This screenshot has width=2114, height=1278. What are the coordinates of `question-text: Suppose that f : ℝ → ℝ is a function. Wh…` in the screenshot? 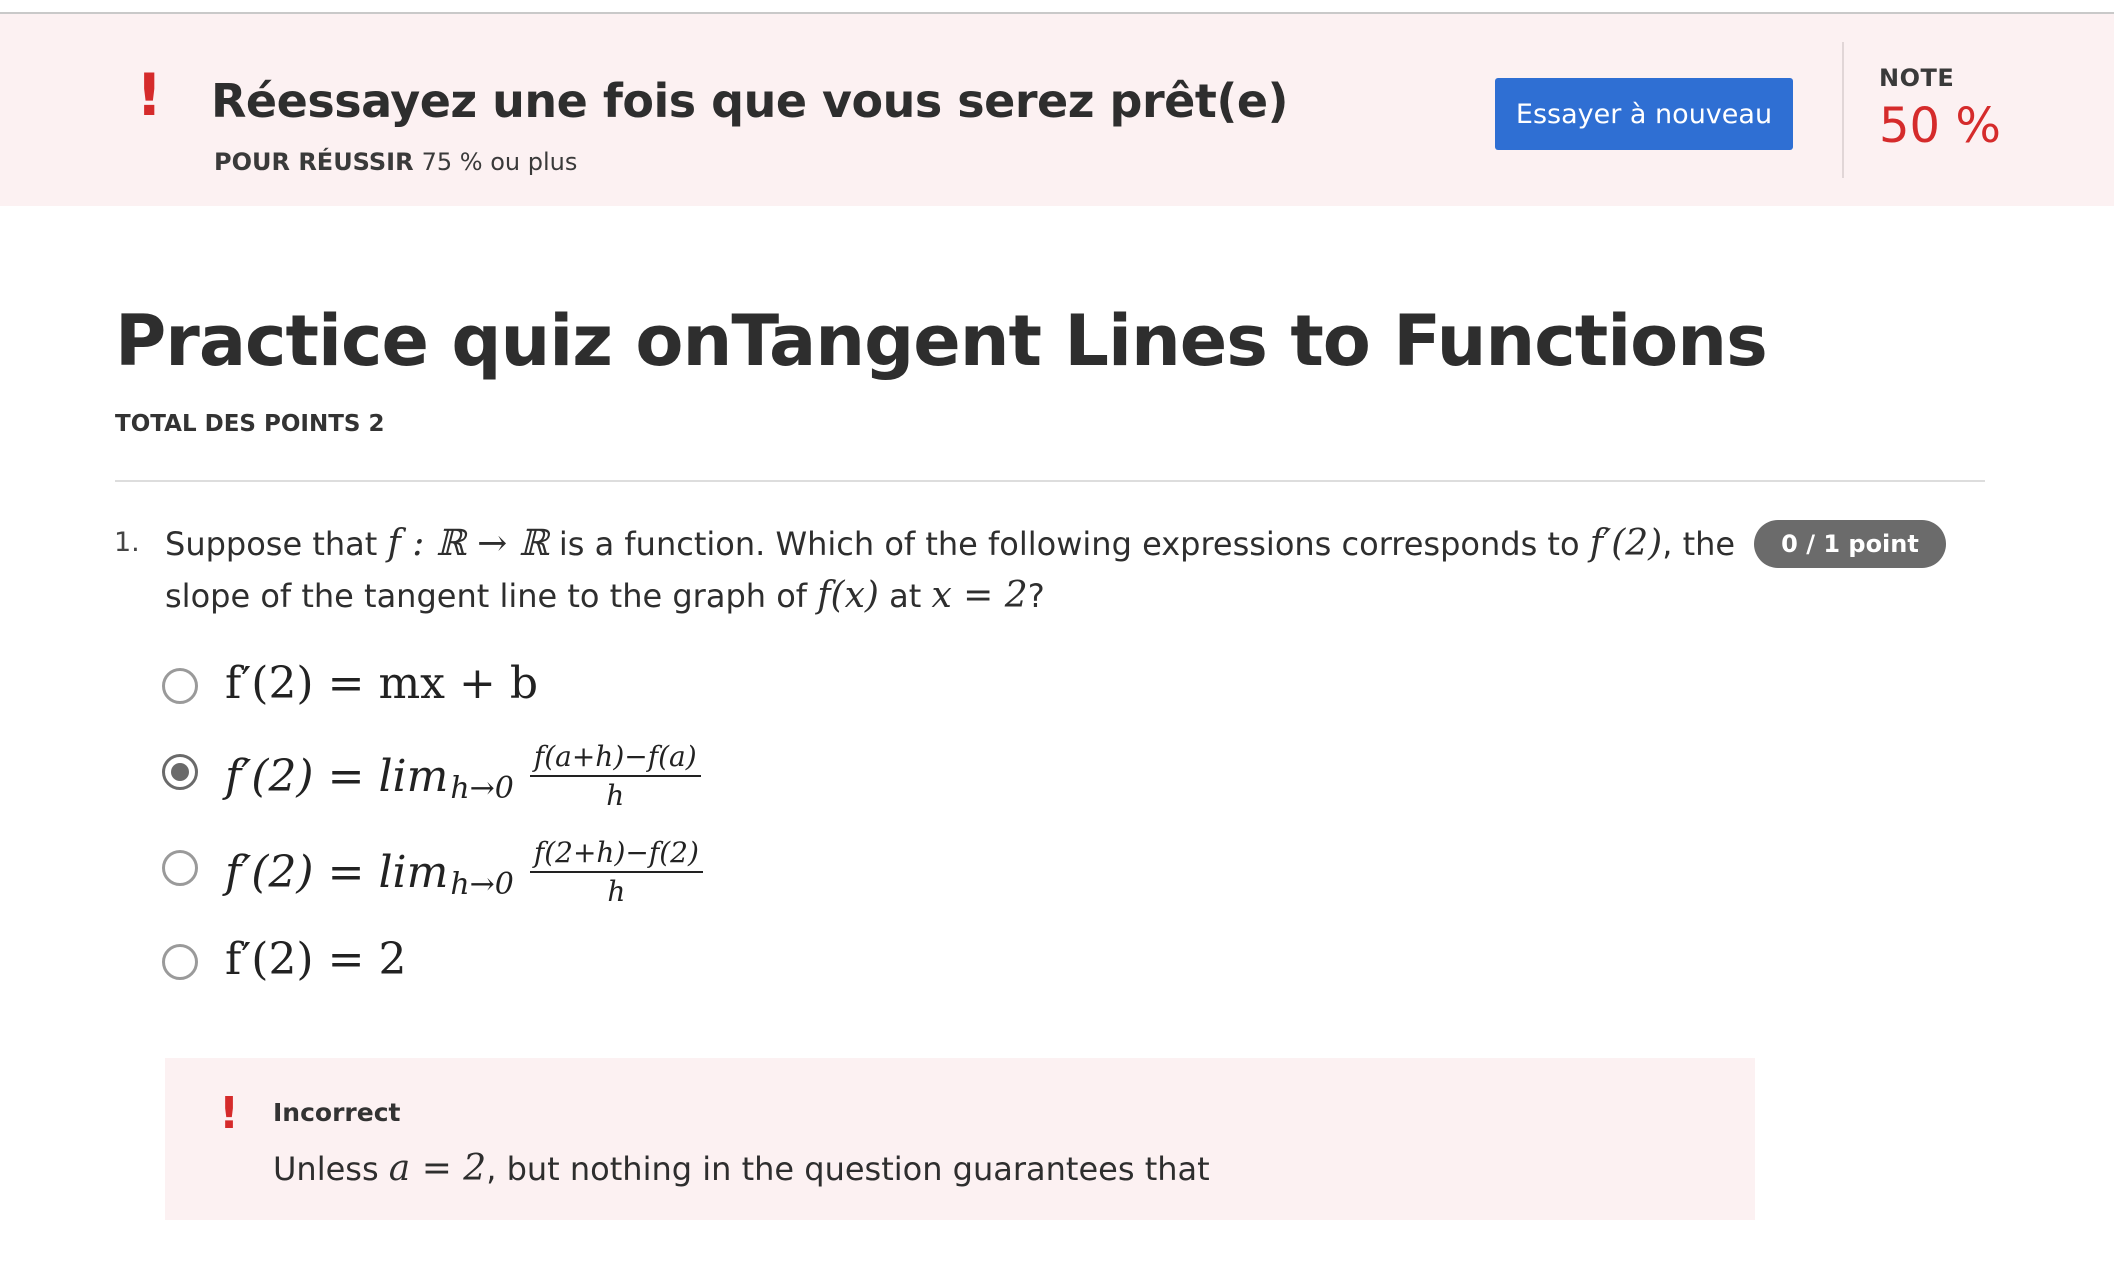 It's located at (950, 569).